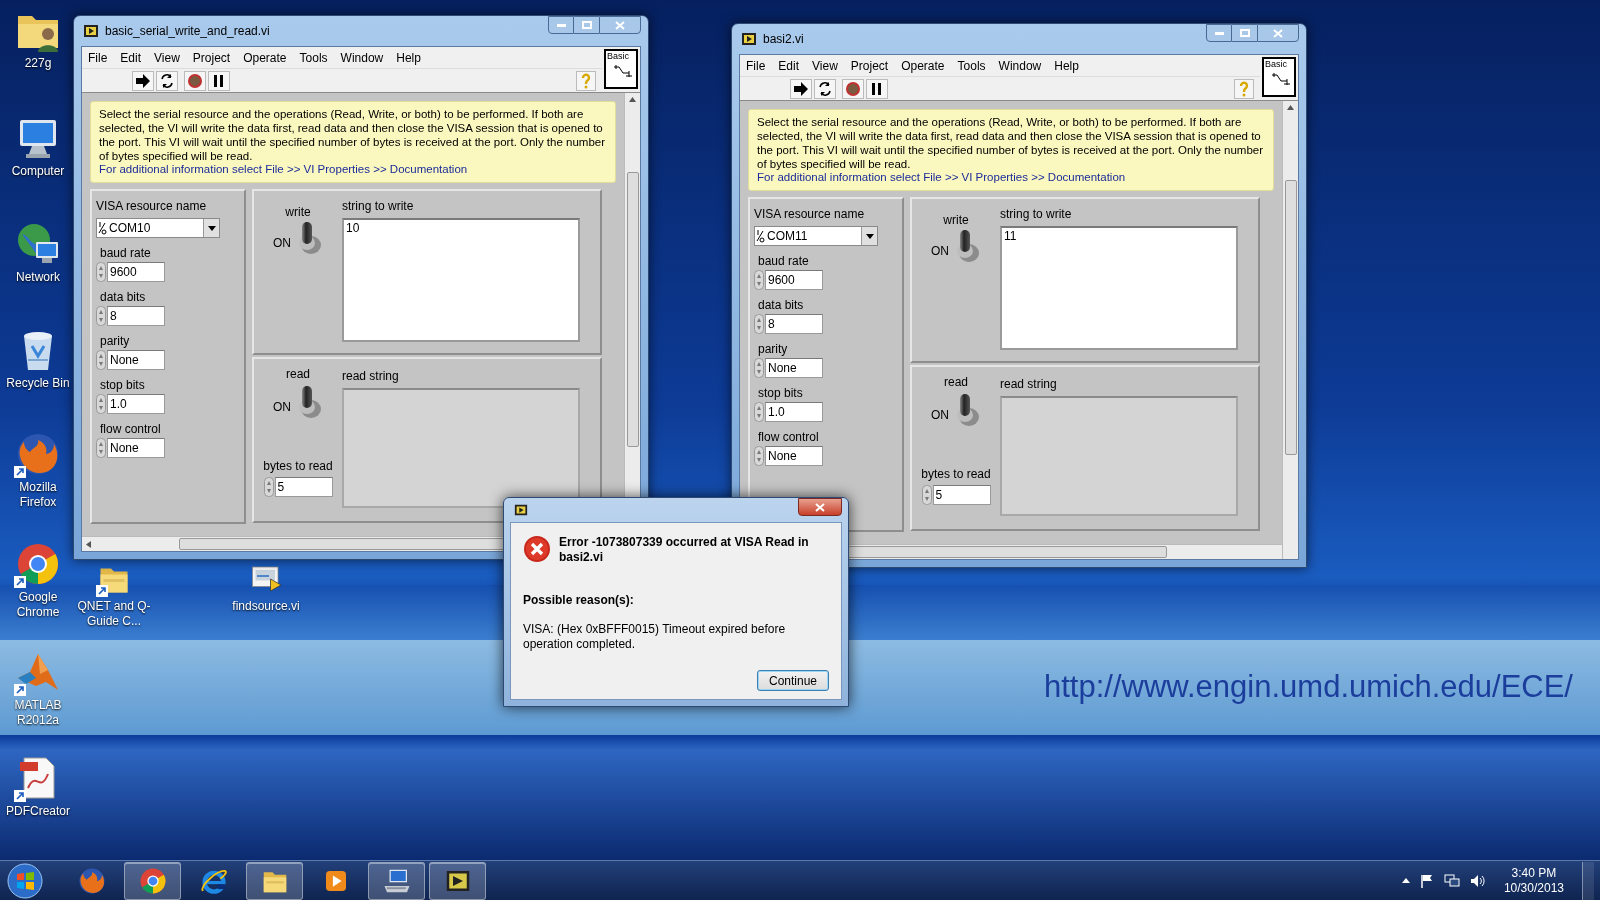  What do you see at coordinates (38, 63) in the screenshot?
I see `icon-label: 227g` at bounding box center [38, 63].